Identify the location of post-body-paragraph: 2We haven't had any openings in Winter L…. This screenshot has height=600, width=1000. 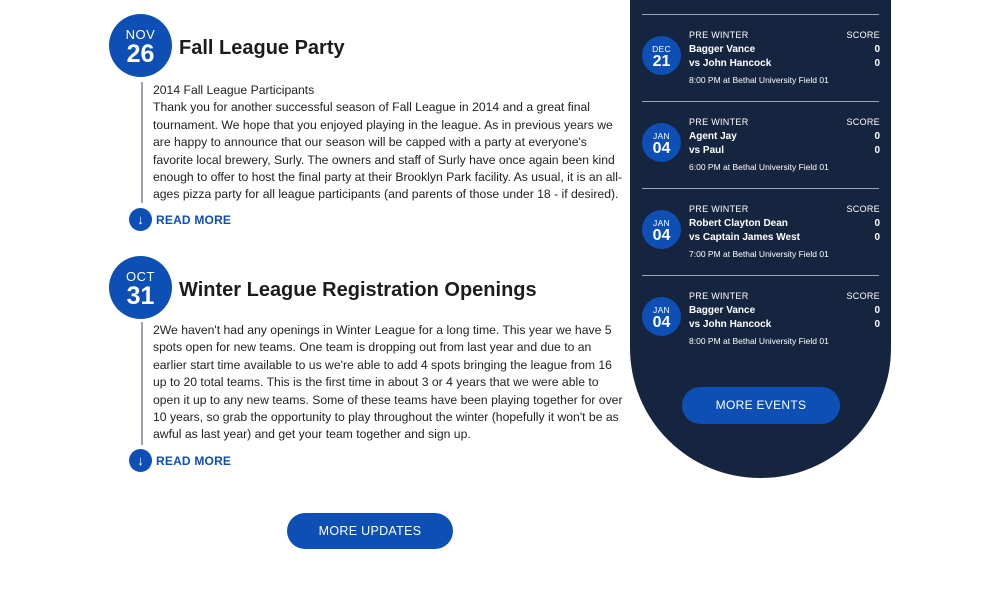
(388, 382).